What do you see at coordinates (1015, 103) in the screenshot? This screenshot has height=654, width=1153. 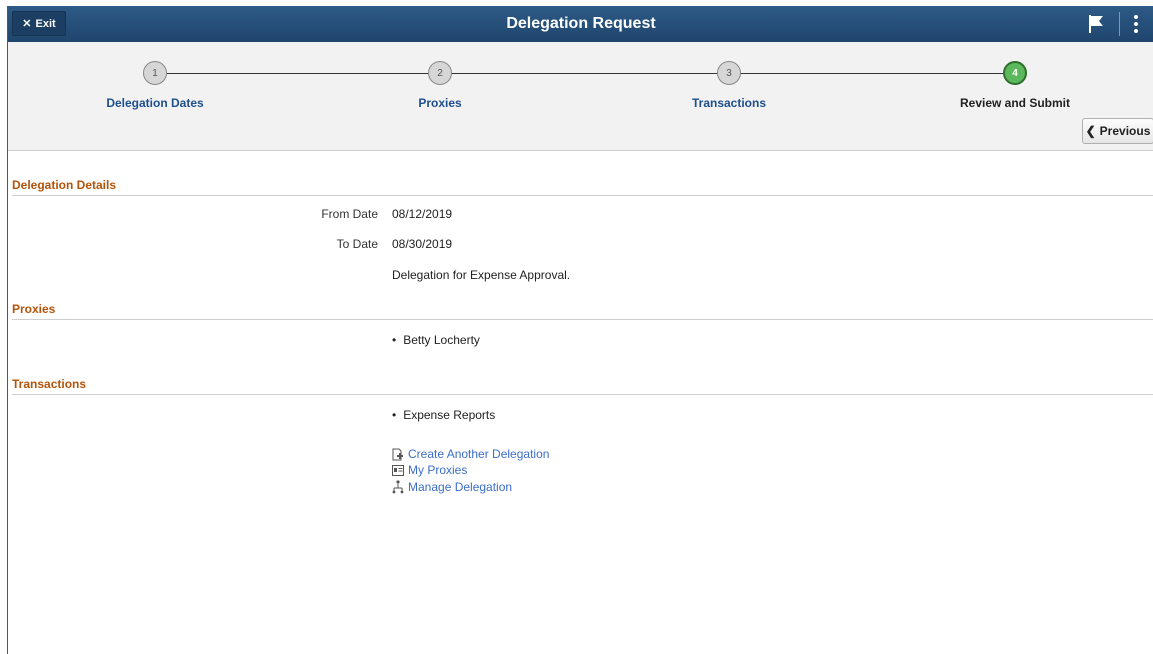 I see `step-4-label: Review and Submit` at bounding box center [1015, 103].